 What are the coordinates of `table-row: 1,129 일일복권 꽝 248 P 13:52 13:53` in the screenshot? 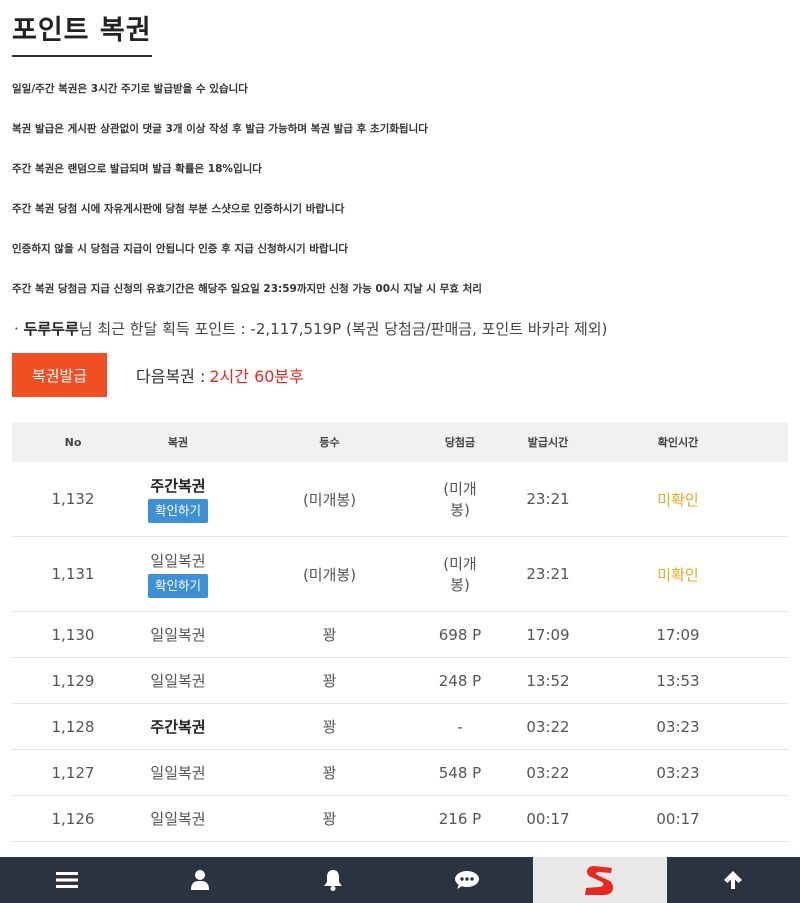 It's located at (400, 681).